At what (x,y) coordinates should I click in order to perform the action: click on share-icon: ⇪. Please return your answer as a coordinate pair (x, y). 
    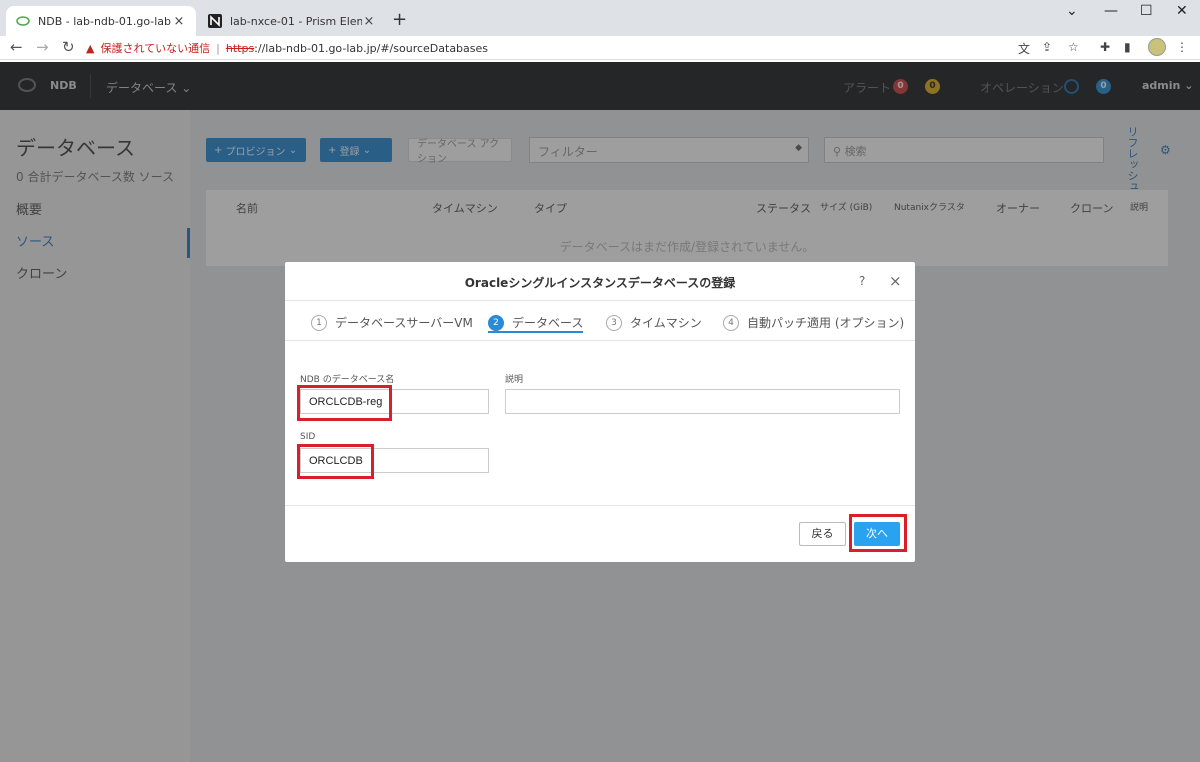
    Looking at the image, I should click on (1047, 47).